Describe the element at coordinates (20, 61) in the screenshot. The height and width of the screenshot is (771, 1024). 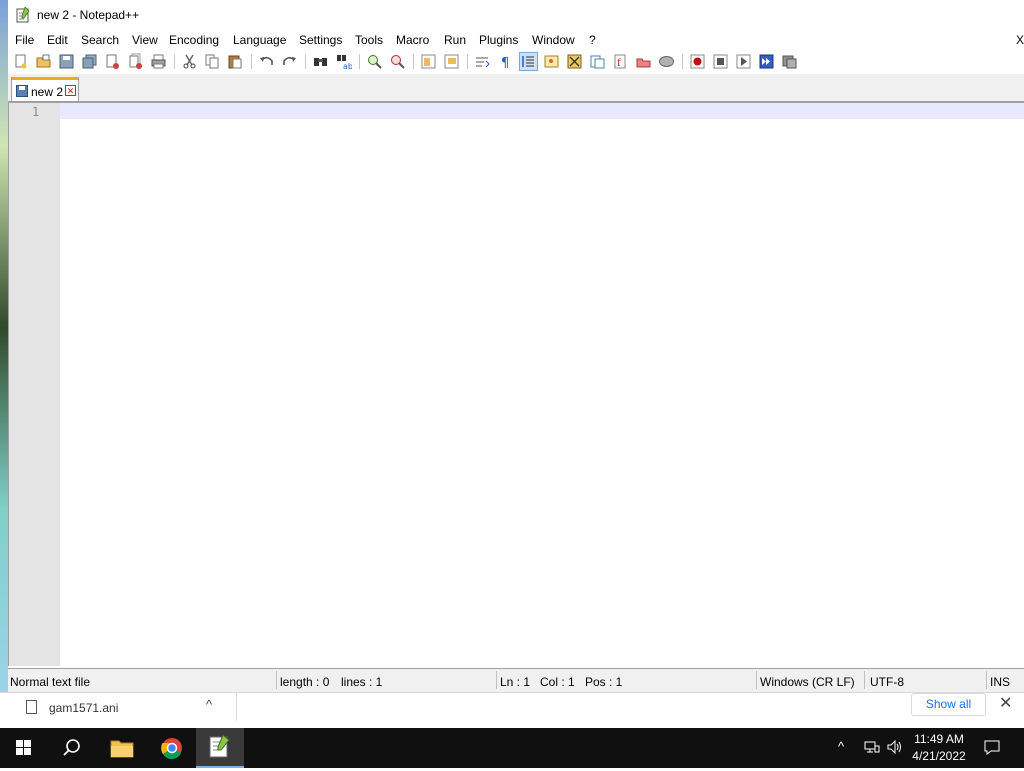
I see `new-file-icon` at that location.